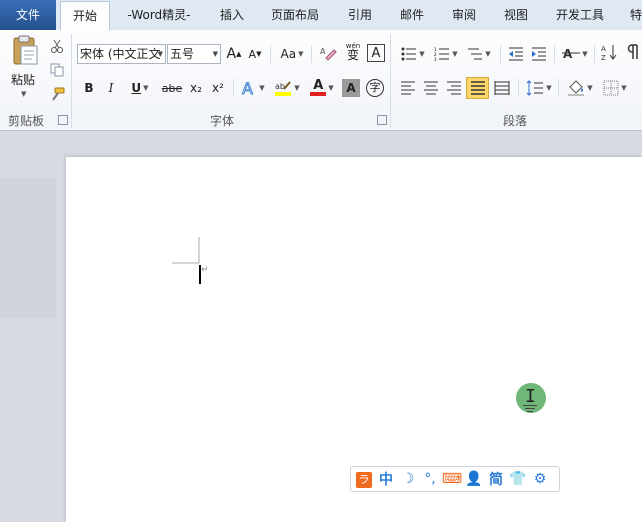  I want to click on clipboard-icon, so click(25, 50).